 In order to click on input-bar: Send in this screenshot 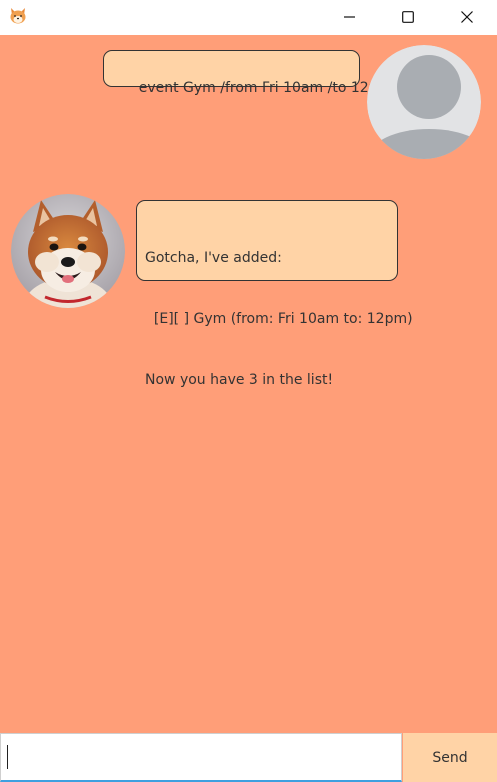, I will do `click(248, 757)`.